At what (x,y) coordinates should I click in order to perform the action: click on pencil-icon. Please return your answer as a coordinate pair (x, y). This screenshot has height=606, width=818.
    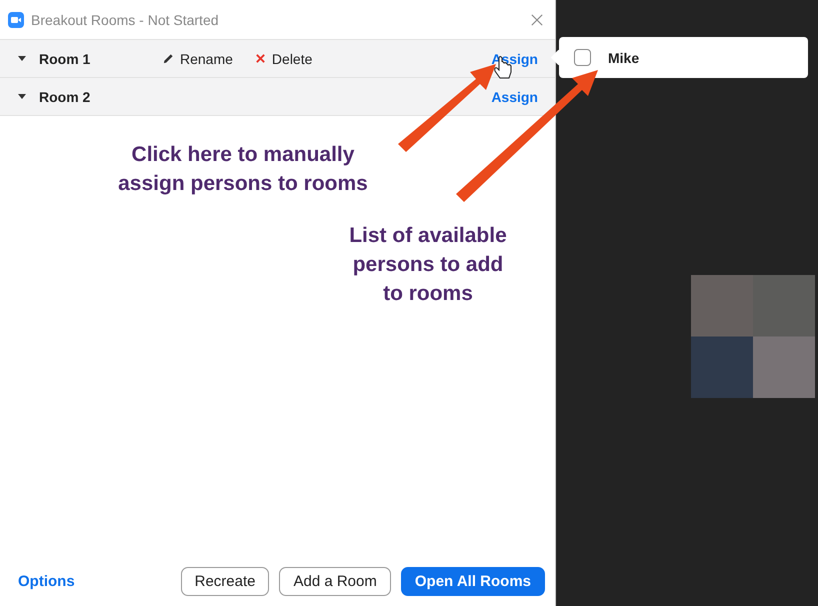
    Looking at the image, I should click on (168, 58).